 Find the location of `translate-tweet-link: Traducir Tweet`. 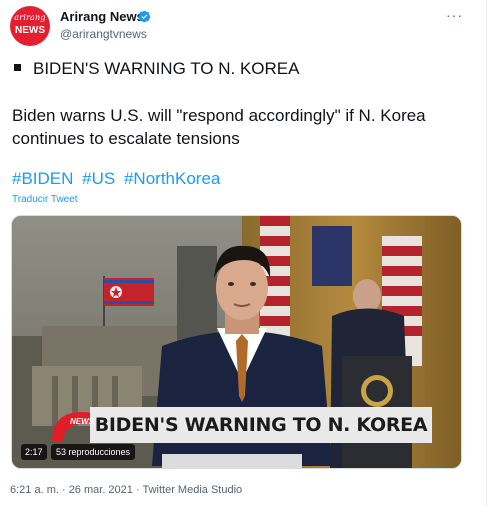

translate-tweet-link: Traducir Tweet is located at coordinates (45, 199).